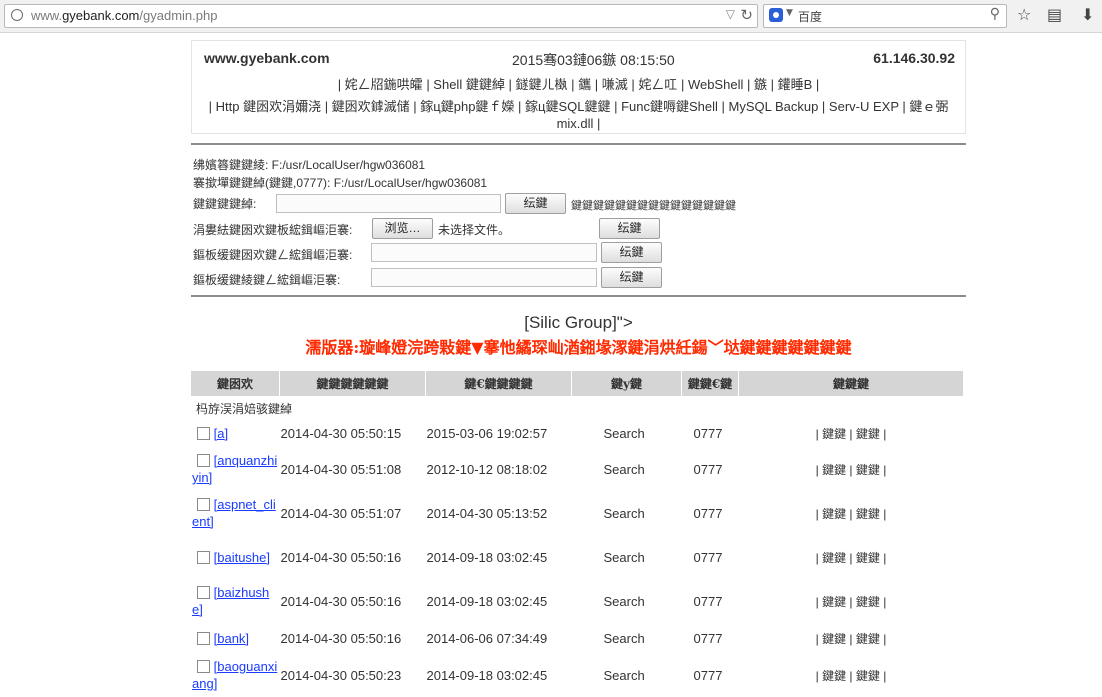 This screenshot has height=697, width=1102. Describe the element at coordinates (465, 84) in the screenshot. I see `nav1-item-1: | Shell 鍵鍵綽` at that location.